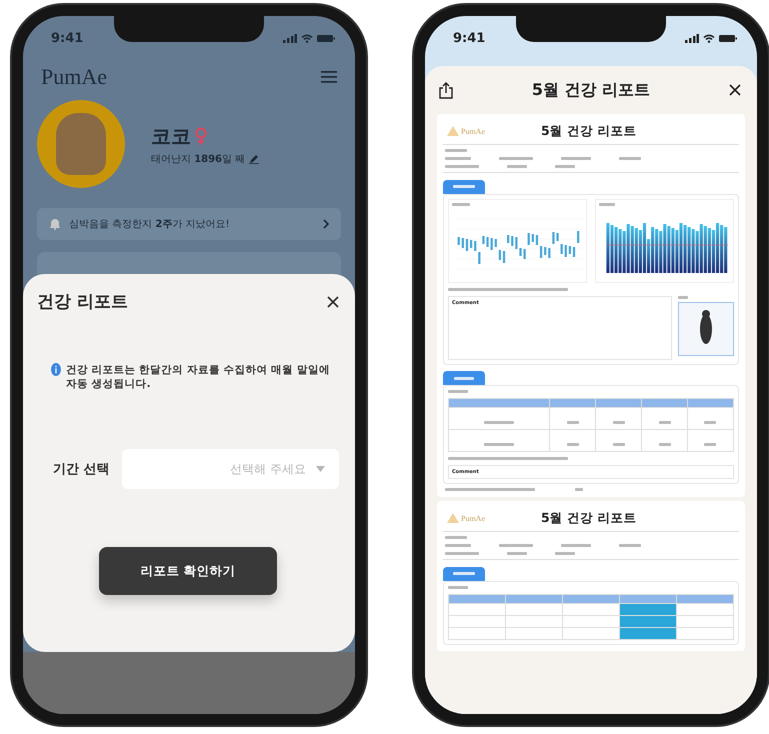 The height and width of the screenshot is (734, 769). Describe the element at coordinates (82, 302) in the screenshot. I see `sheet-title: 건강 리포트` at that location.